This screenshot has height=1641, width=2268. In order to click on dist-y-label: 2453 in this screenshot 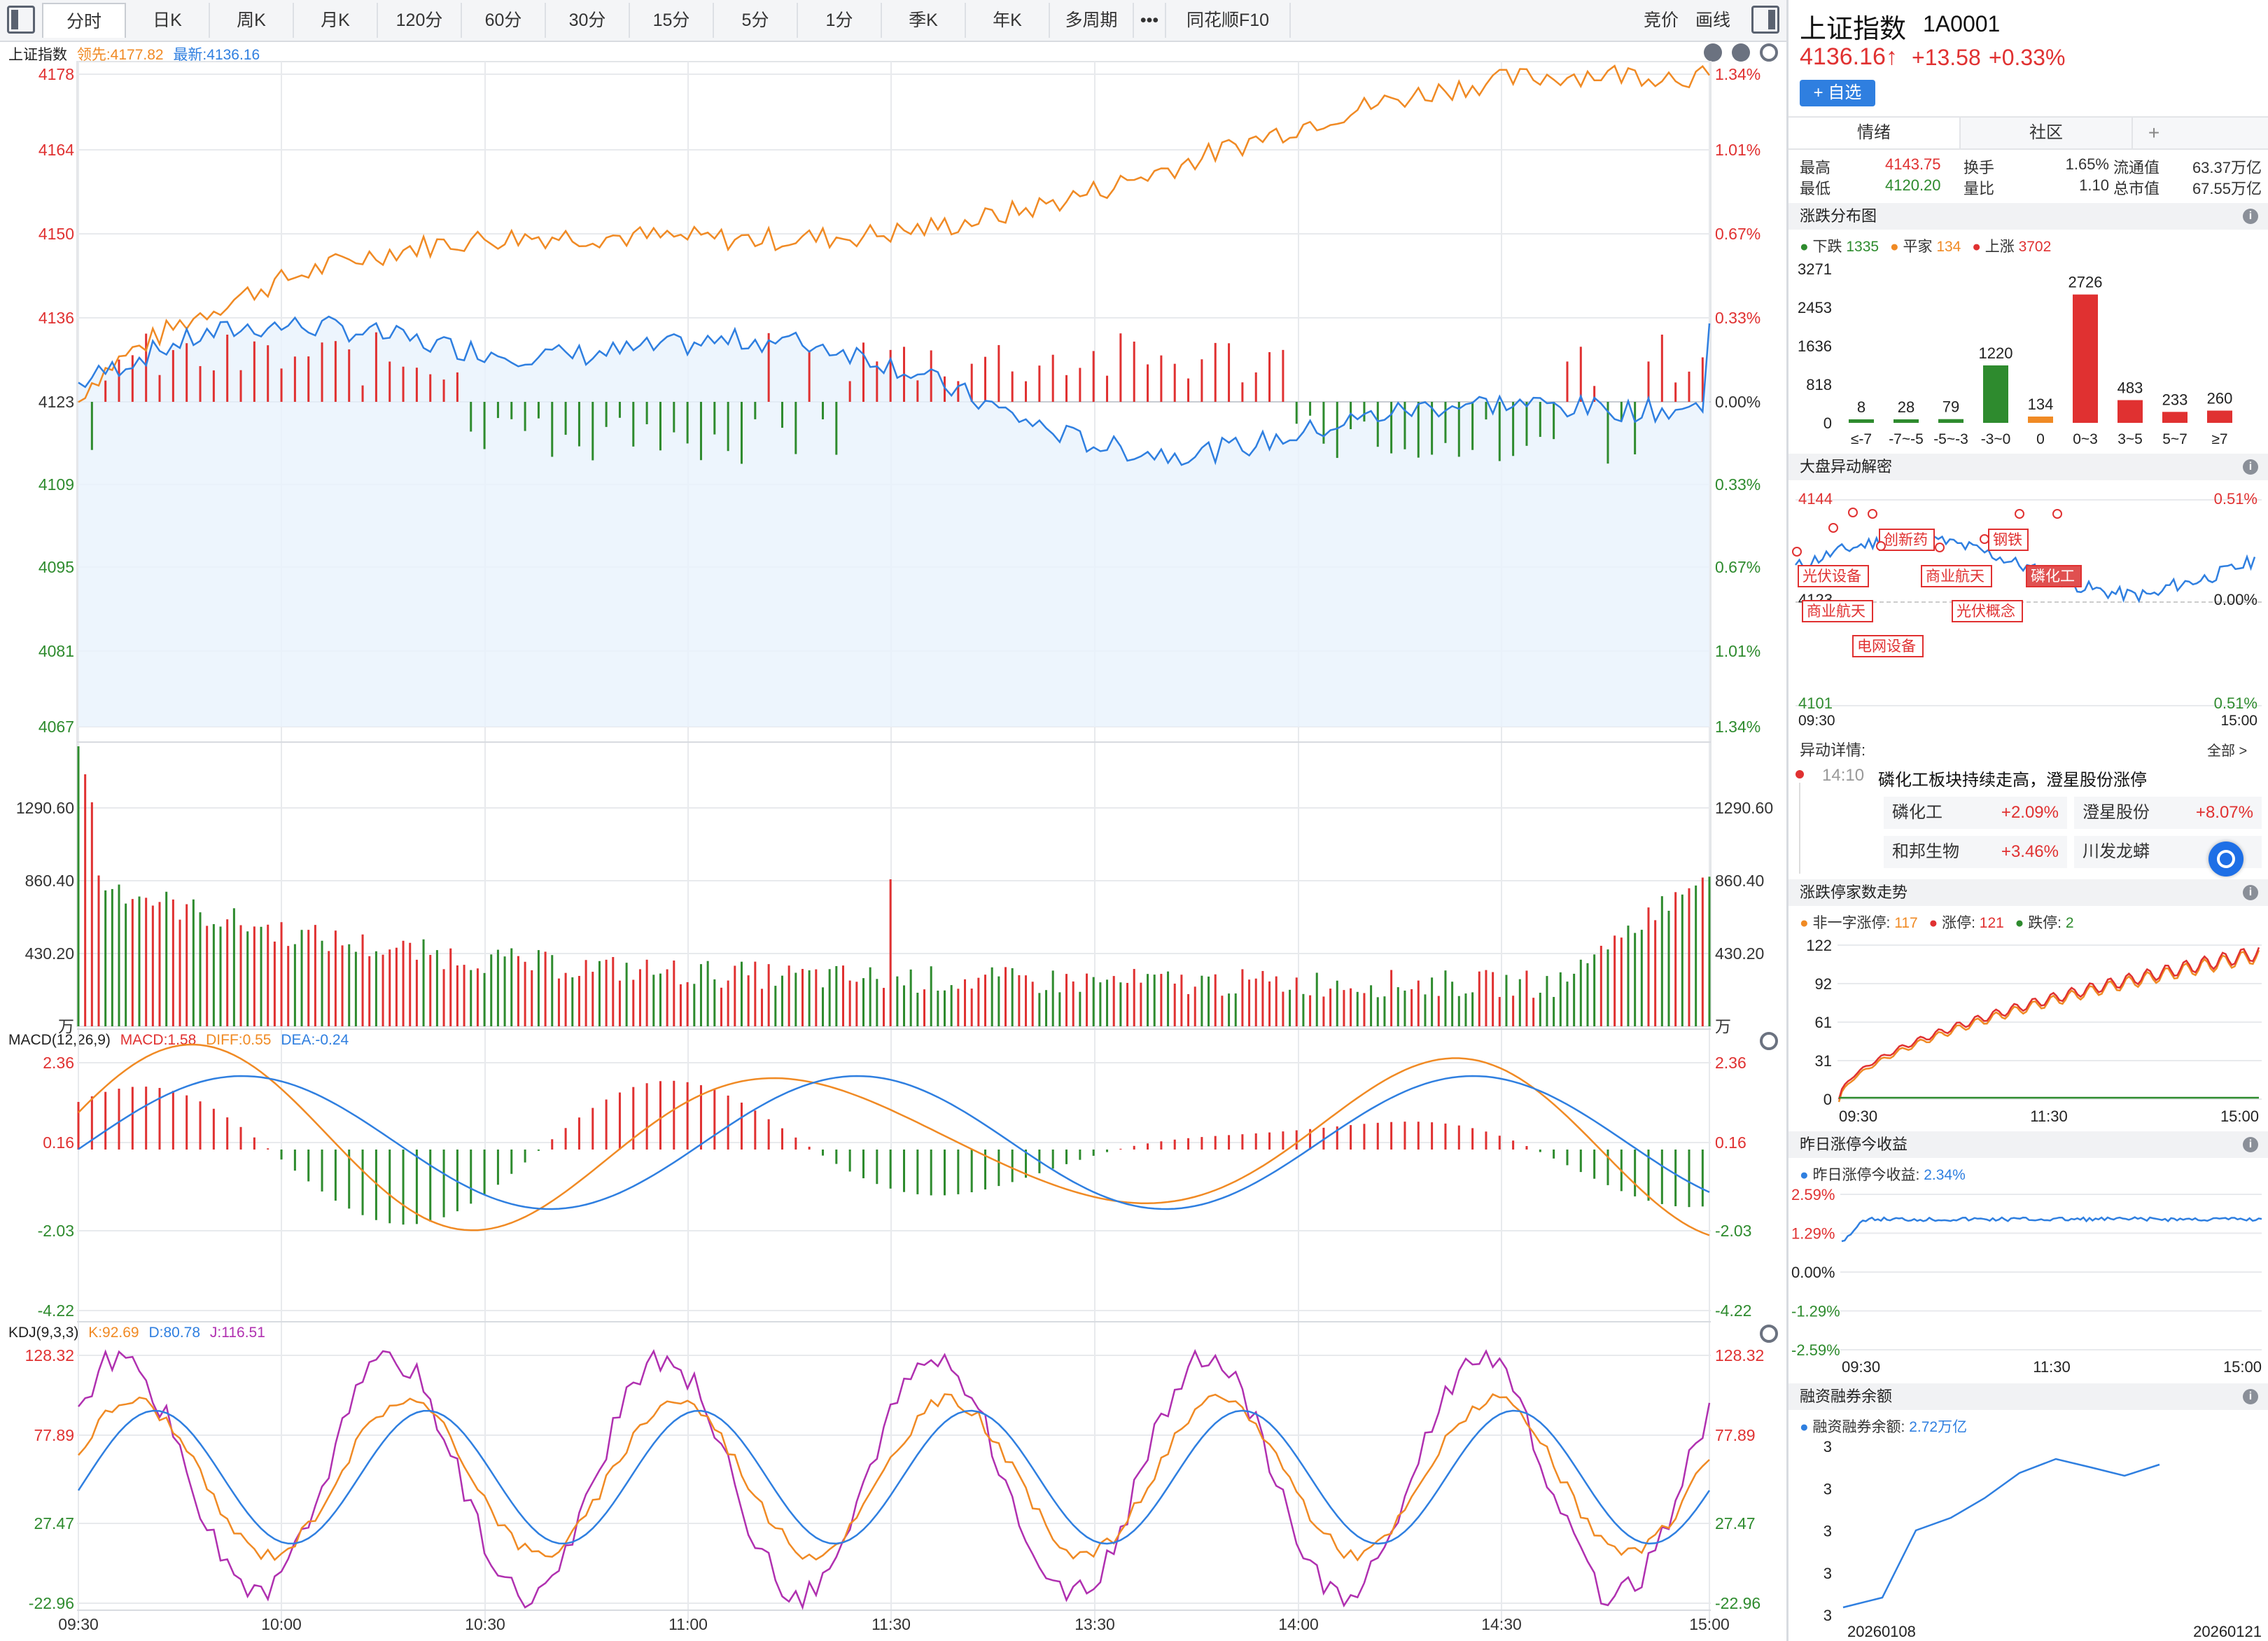, I will do `click(1815, 307)`.